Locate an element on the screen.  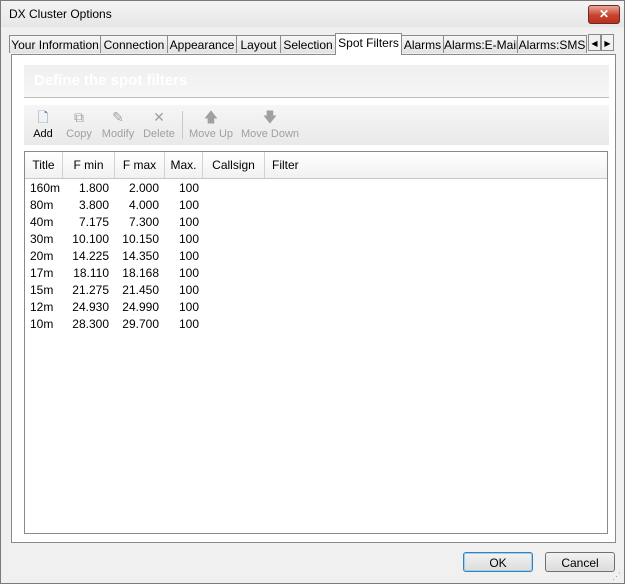
arrow-down-icon: 🡇 is located at coordinates (270, 117).